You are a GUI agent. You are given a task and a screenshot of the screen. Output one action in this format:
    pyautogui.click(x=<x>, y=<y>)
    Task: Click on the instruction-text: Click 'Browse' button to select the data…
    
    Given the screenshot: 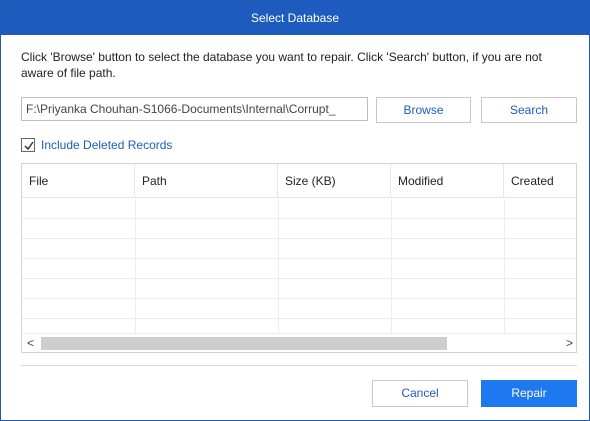 What is the action you would take?
    pyautogui.click(x=281, y=65)
    